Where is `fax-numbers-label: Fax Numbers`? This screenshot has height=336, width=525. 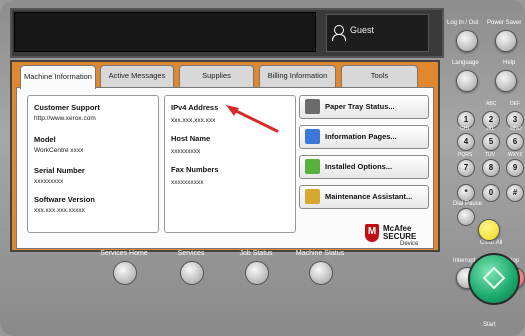
fax-numbers-label: Fax Numbers is located at coordinates (195, 169).